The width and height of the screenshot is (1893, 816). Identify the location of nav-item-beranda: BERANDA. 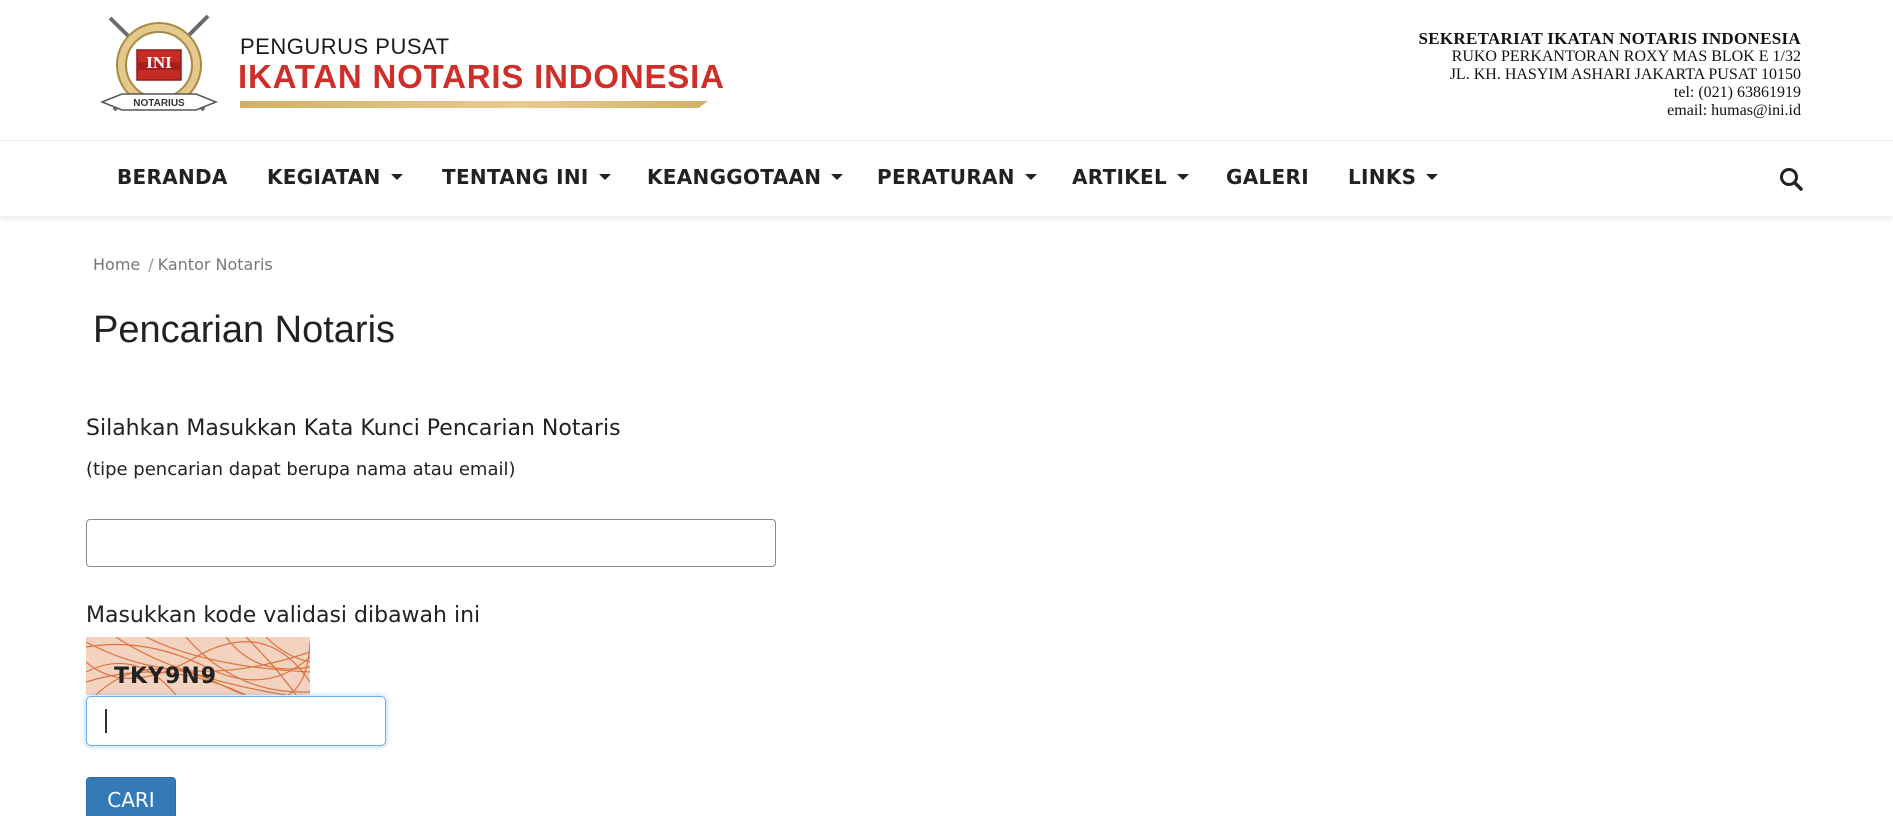
(172, 177).